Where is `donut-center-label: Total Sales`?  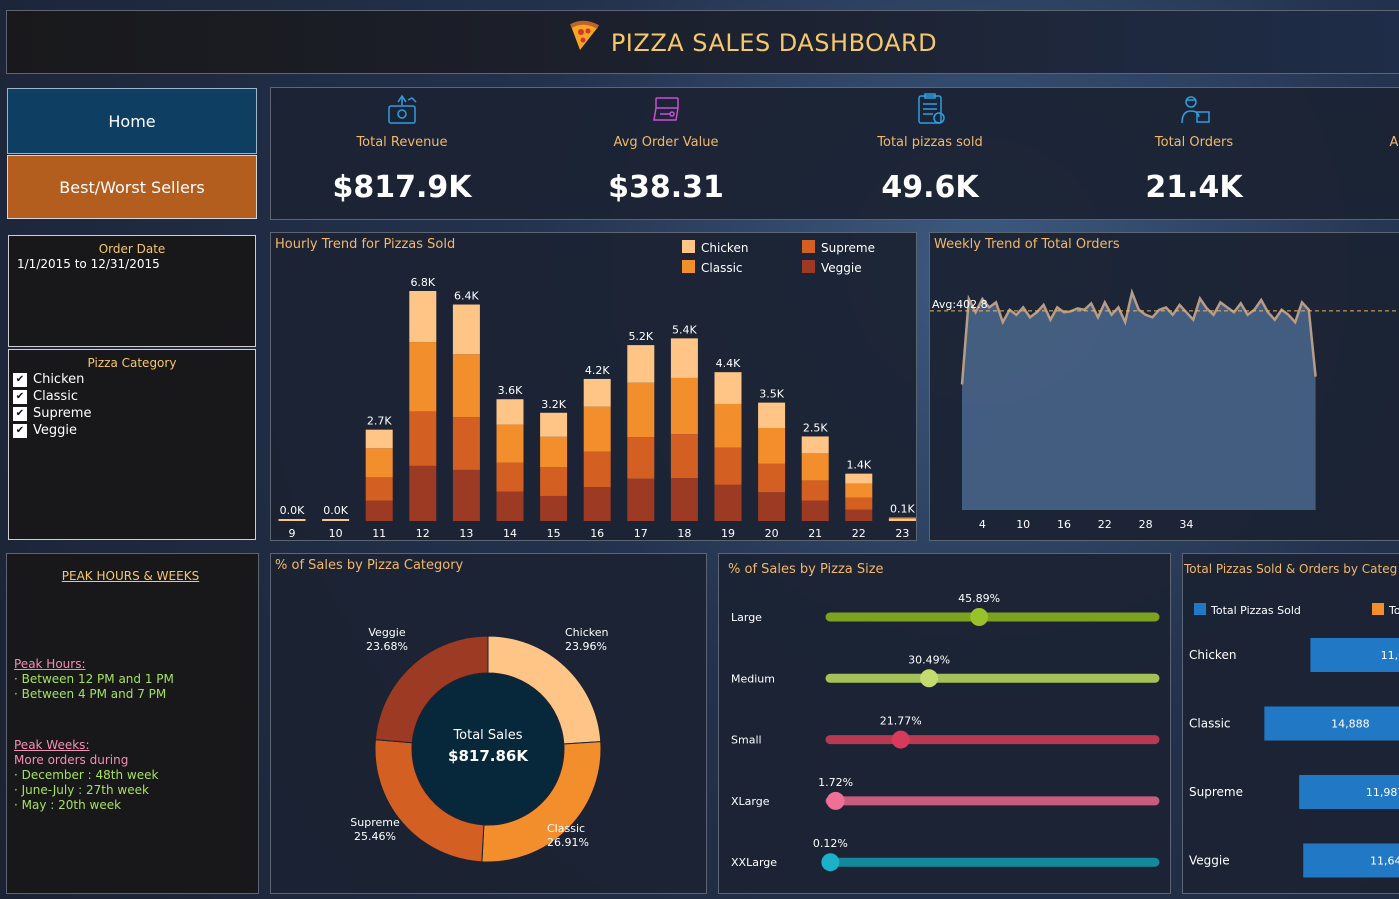
donut-center-label: Total Sales is located at coordinates (487, 735).